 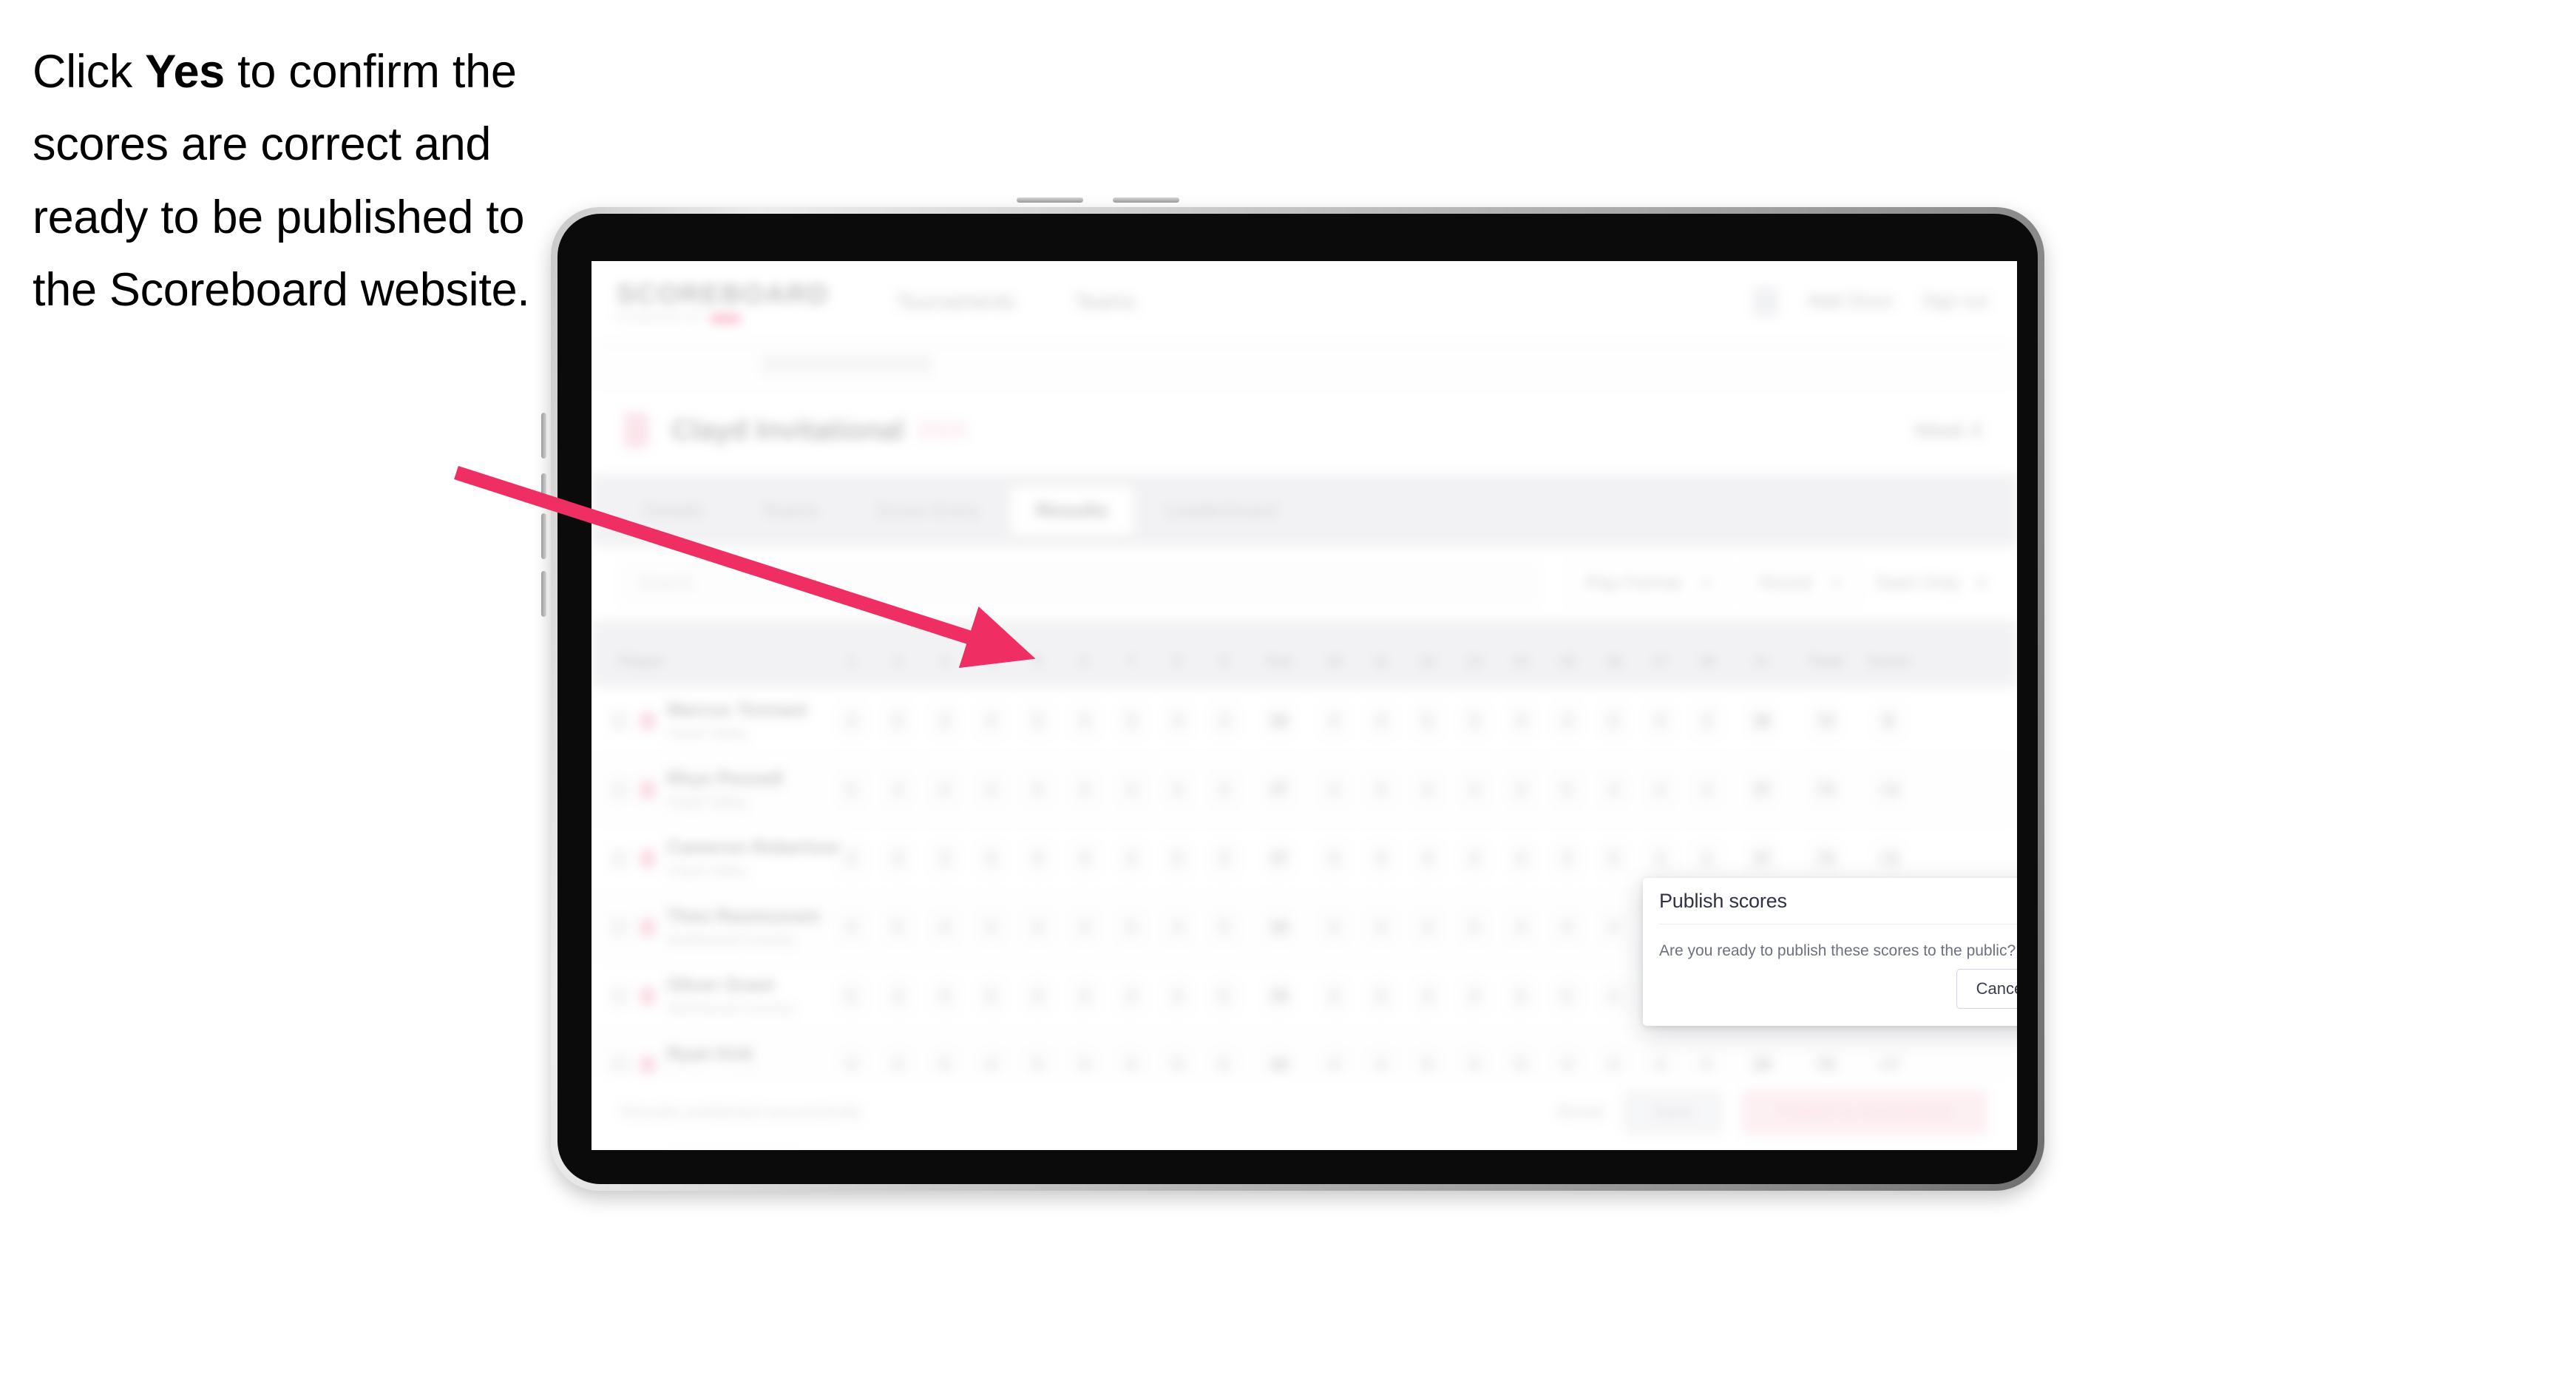 I want to click on nav-user-name: Matt Dixon, so click(x=1850, y=301).